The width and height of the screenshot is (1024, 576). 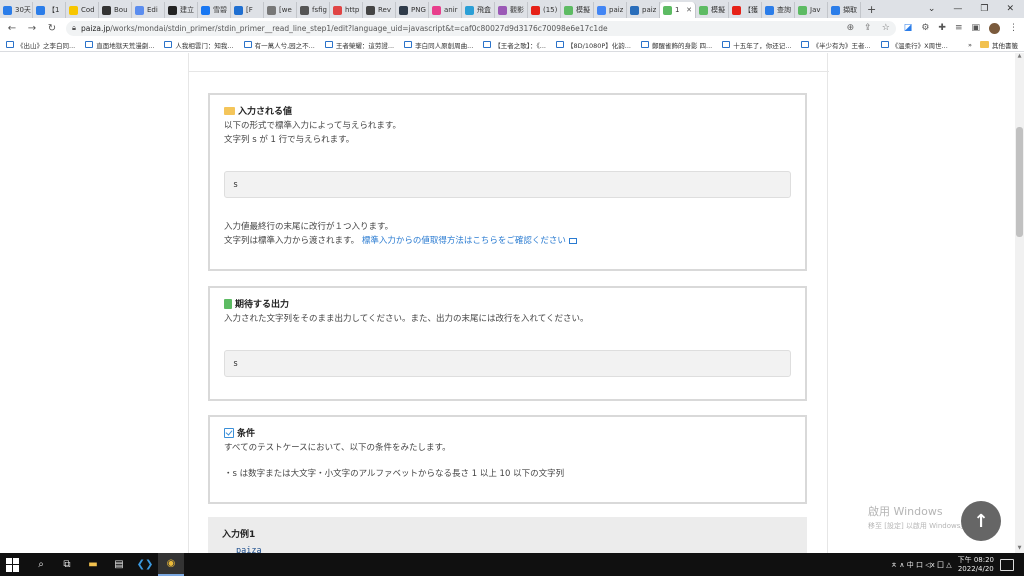 I want to click on browser-tab: fsfig, so click(x=313, y=10).